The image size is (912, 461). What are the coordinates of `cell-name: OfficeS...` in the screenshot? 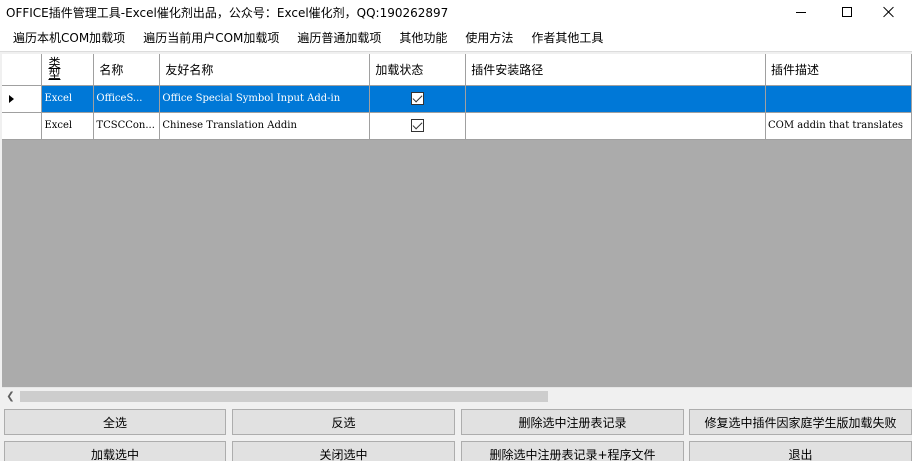 It's located at (127, 99).